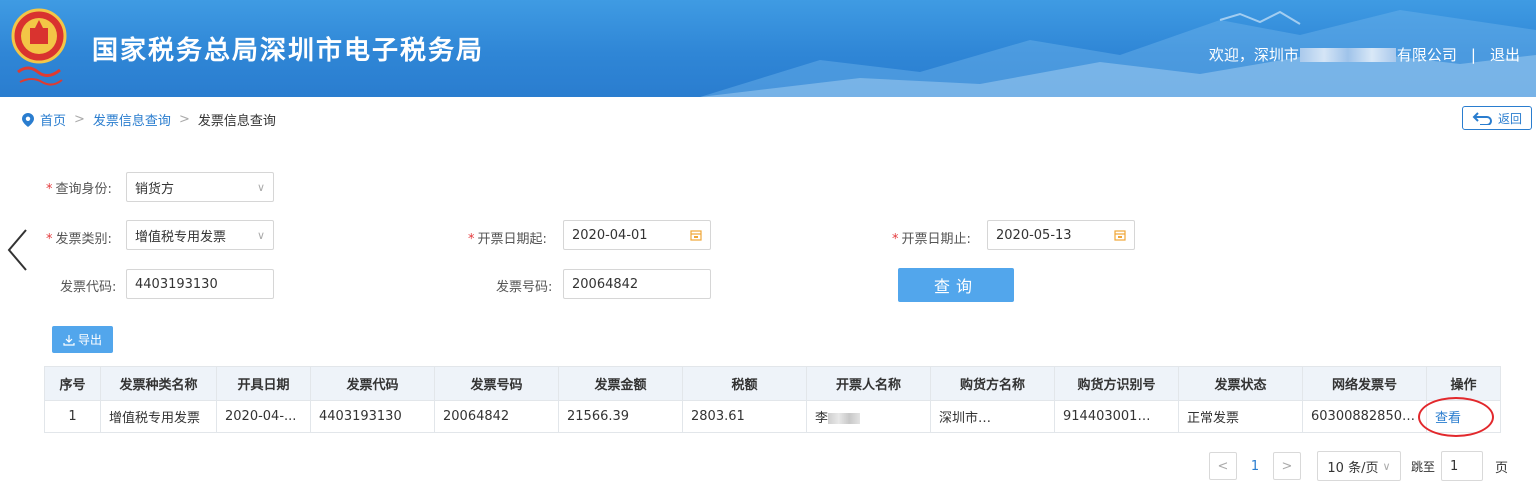 This screenshot has width=1536, height=498. What do you see at coordinates (524, 287) in the screenshot?
I see `invoice-number-label: 发票号码:` at bounding box center [524, 287].